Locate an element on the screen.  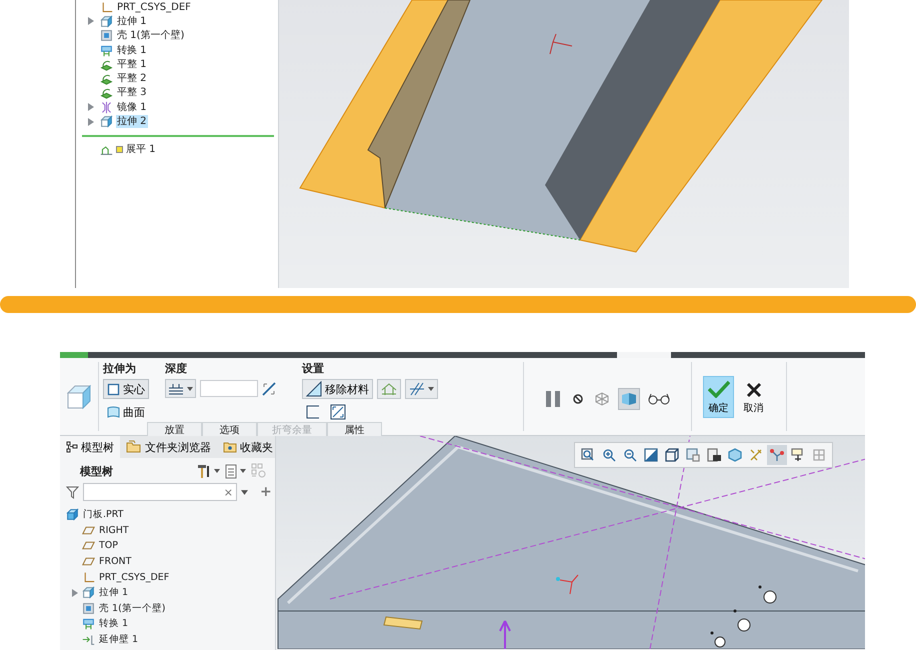
tree-item: 拉伸 2 is located at coordinates (132, 121).